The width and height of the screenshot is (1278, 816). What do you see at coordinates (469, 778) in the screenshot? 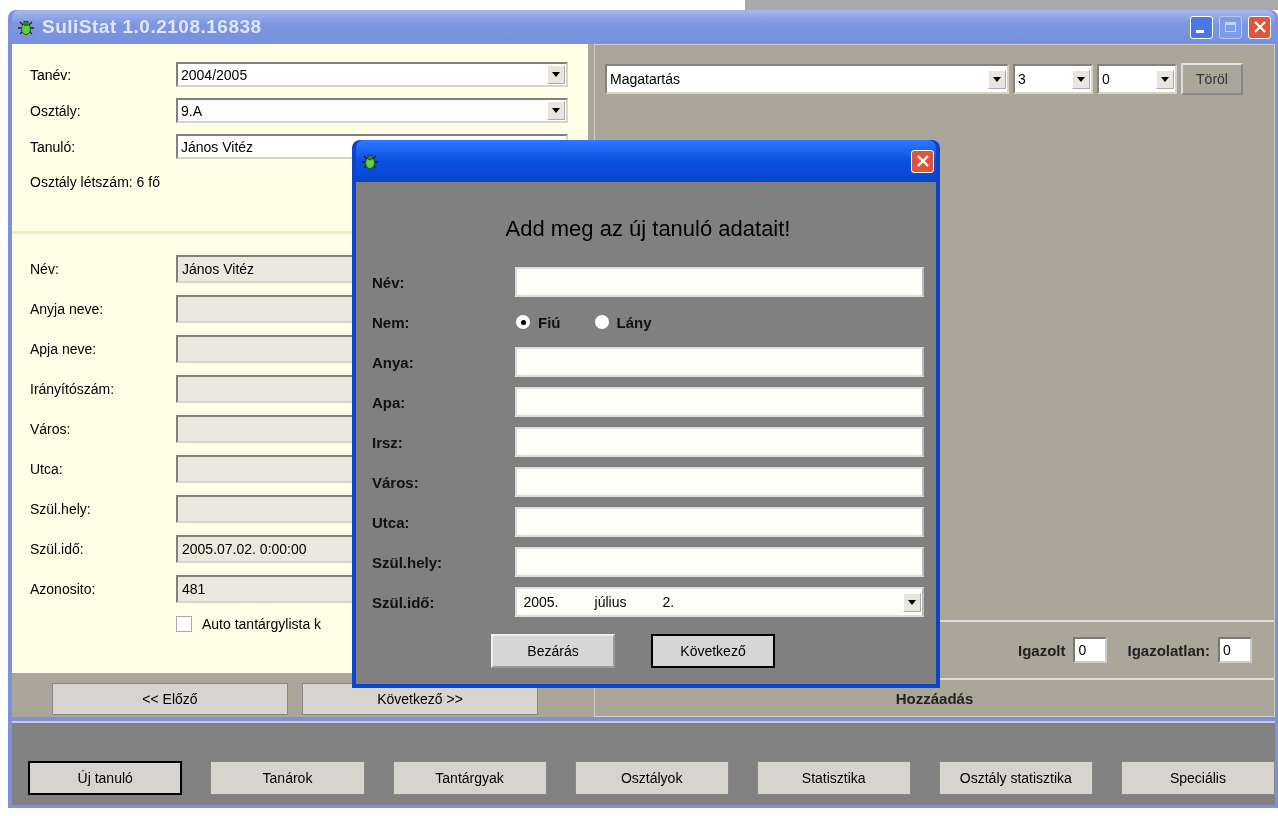
I see `toolbar-button: Tantárgyak` at bounding box center [469, 778].